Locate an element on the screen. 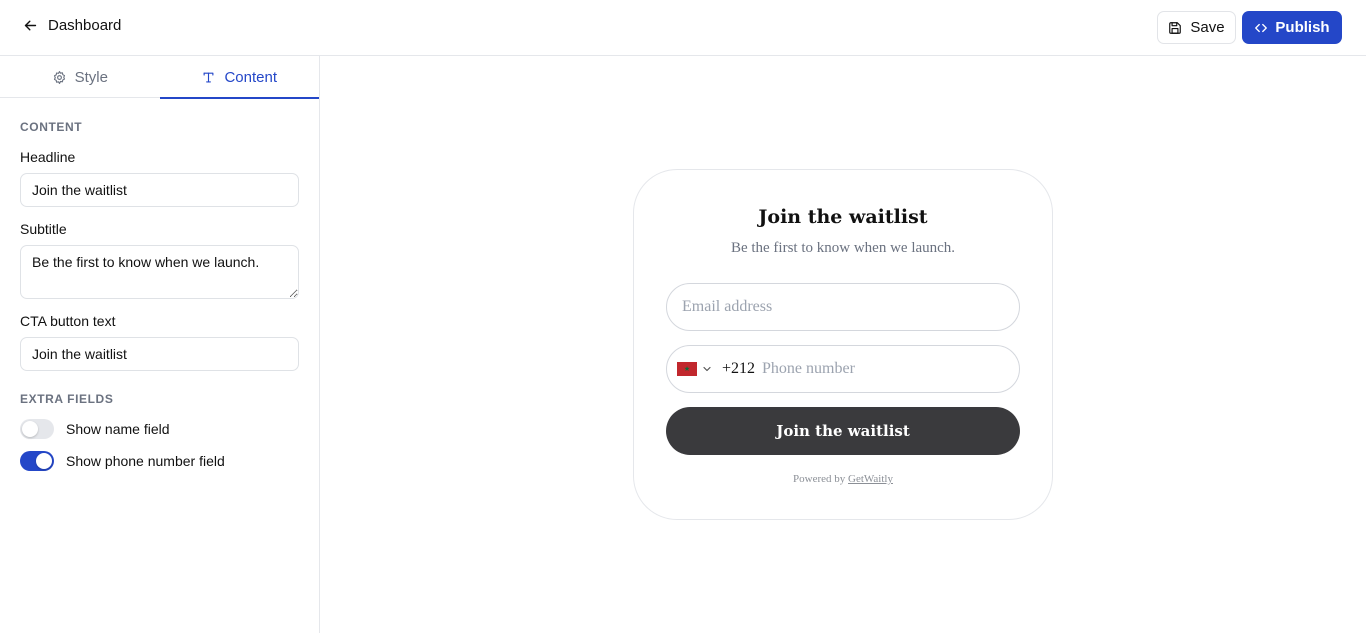  morocco-flag-icon: ★ is located at coordinates (687, 369).